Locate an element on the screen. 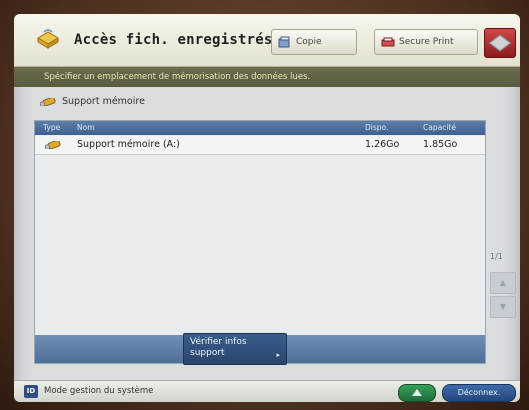  tab-copy: Copie is located at coordinates (314, 42).